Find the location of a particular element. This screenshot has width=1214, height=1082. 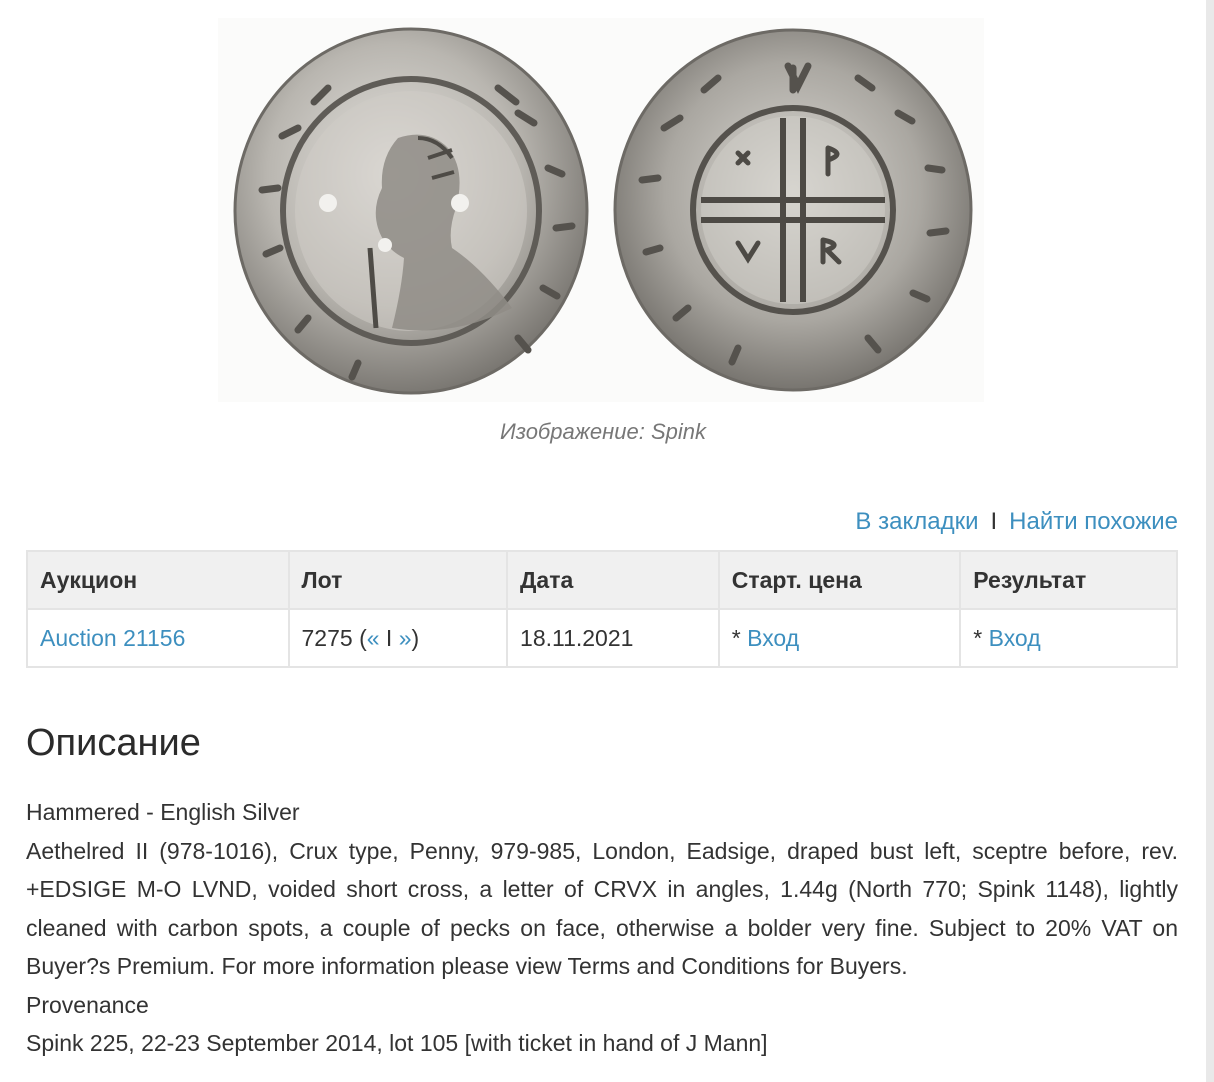

image-caption: Изображение: Spink is located at coordinates (602, 431).